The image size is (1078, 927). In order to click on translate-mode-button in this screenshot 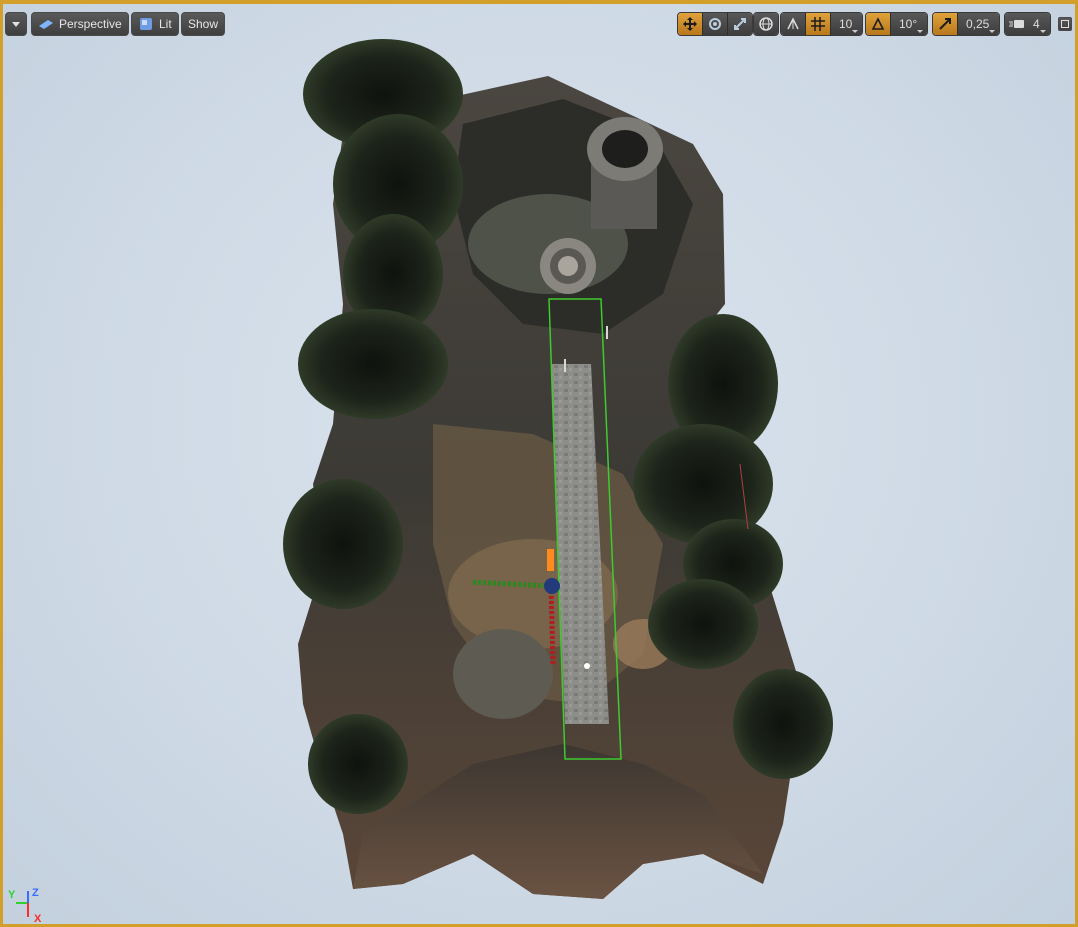, I will do `click(690, 24)`.